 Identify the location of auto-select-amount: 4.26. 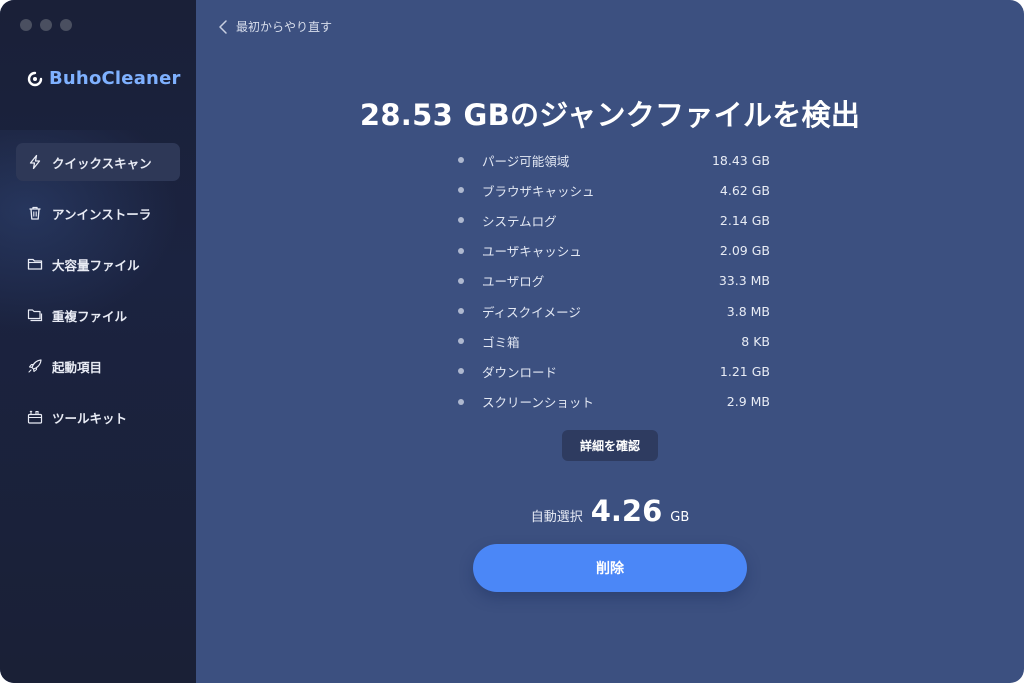
(626, 511).